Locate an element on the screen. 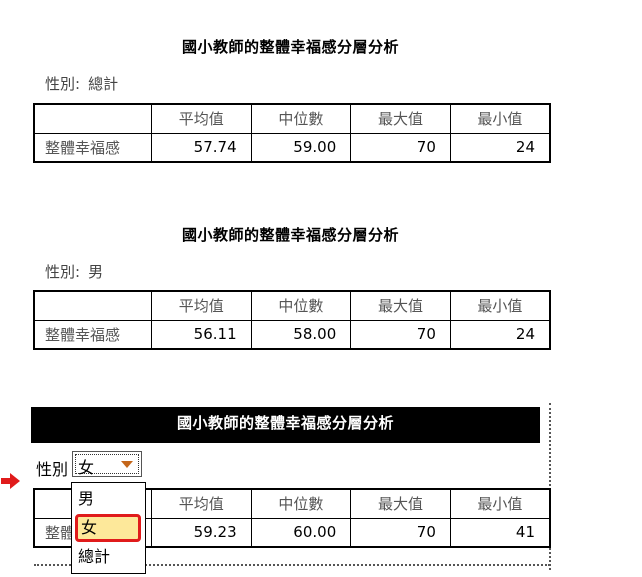 The image size is (642, 577). table-title-1: 國小教師的整體幸福感分層分析 is located at coordinates (290, 47).